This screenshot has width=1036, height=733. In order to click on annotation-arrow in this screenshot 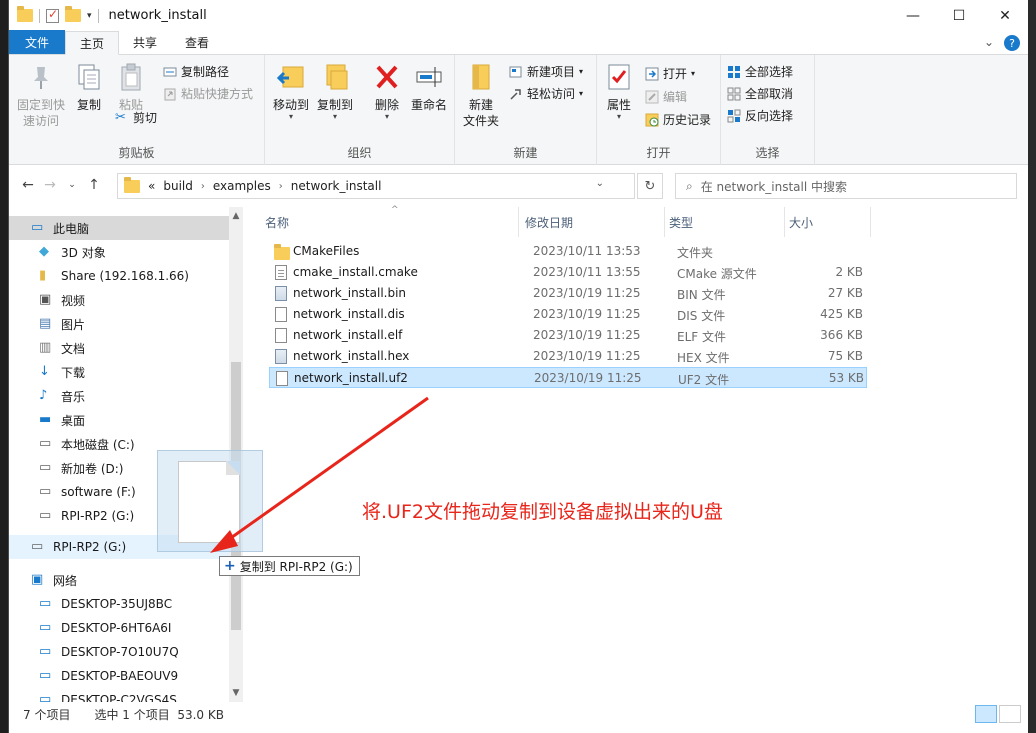, I will do `click(319, 474)`.